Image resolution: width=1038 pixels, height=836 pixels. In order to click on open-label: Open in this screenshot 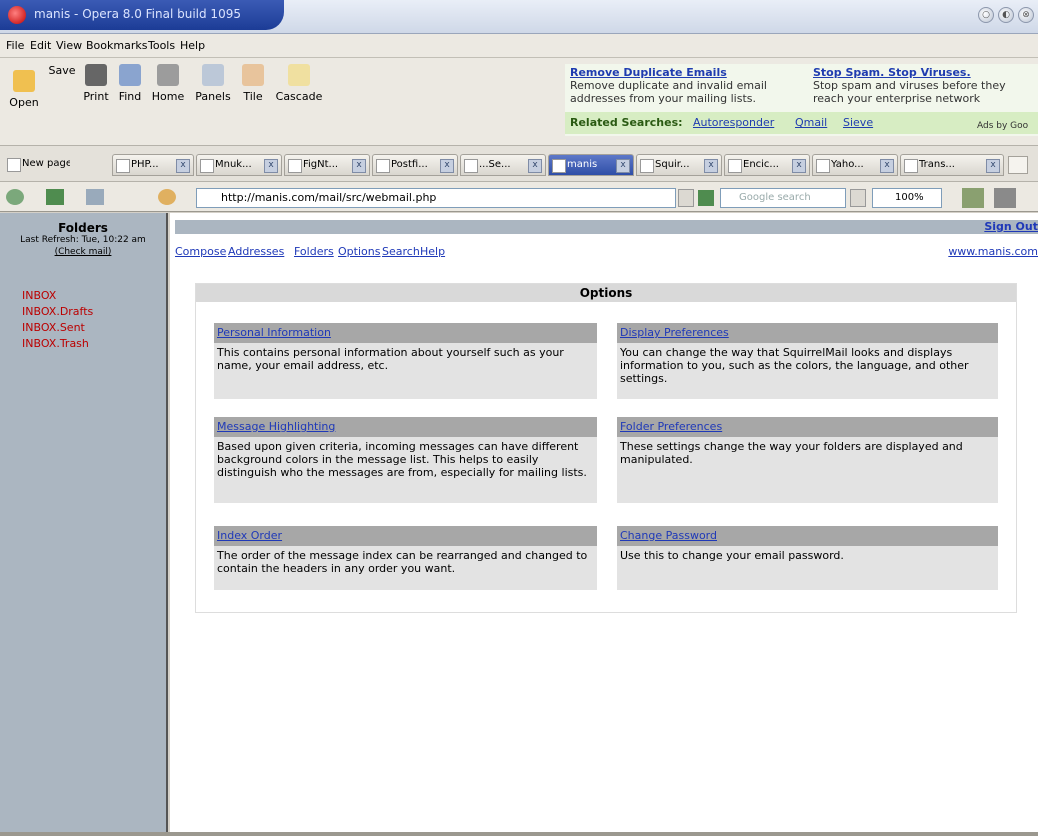, I will do `click(24, 102)`.